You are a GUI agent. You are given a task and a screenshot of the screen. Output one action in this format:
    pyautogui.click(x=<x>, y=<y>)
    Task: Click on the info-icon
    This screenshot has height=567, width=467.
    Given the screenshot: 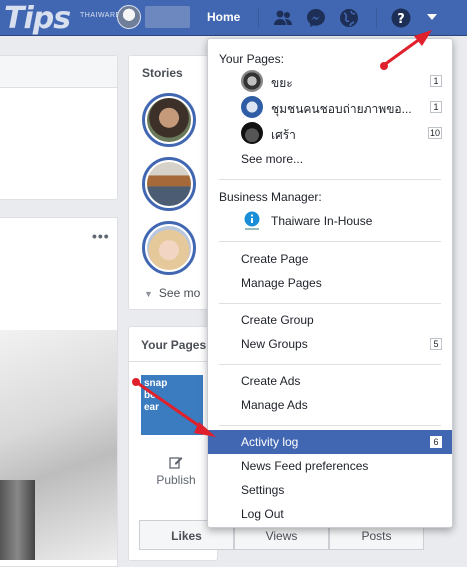 What is the action you would take?
    pyautogui.click(x=254, y=221)
    